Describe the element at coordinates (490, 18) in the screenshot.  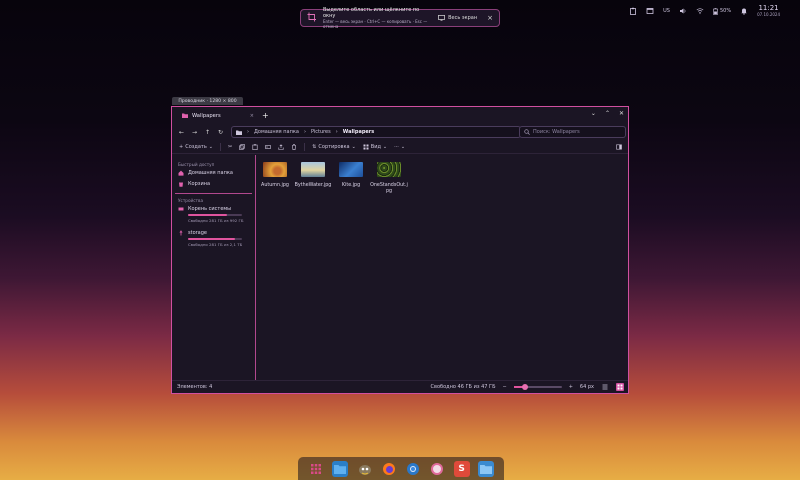
I see `close-icon: ×` at that location.